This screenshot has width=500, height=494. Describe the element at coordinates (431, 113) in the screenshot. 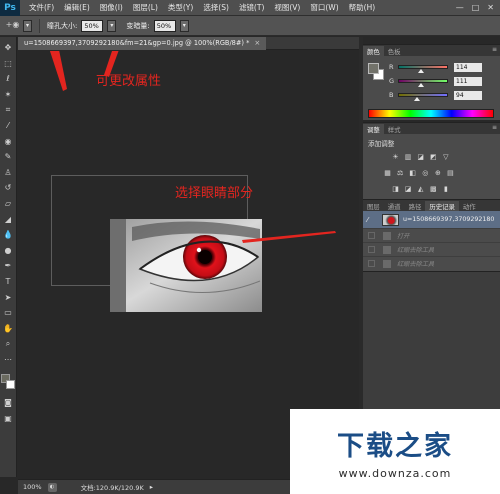

I see `color-spectrum-bar` at that location.